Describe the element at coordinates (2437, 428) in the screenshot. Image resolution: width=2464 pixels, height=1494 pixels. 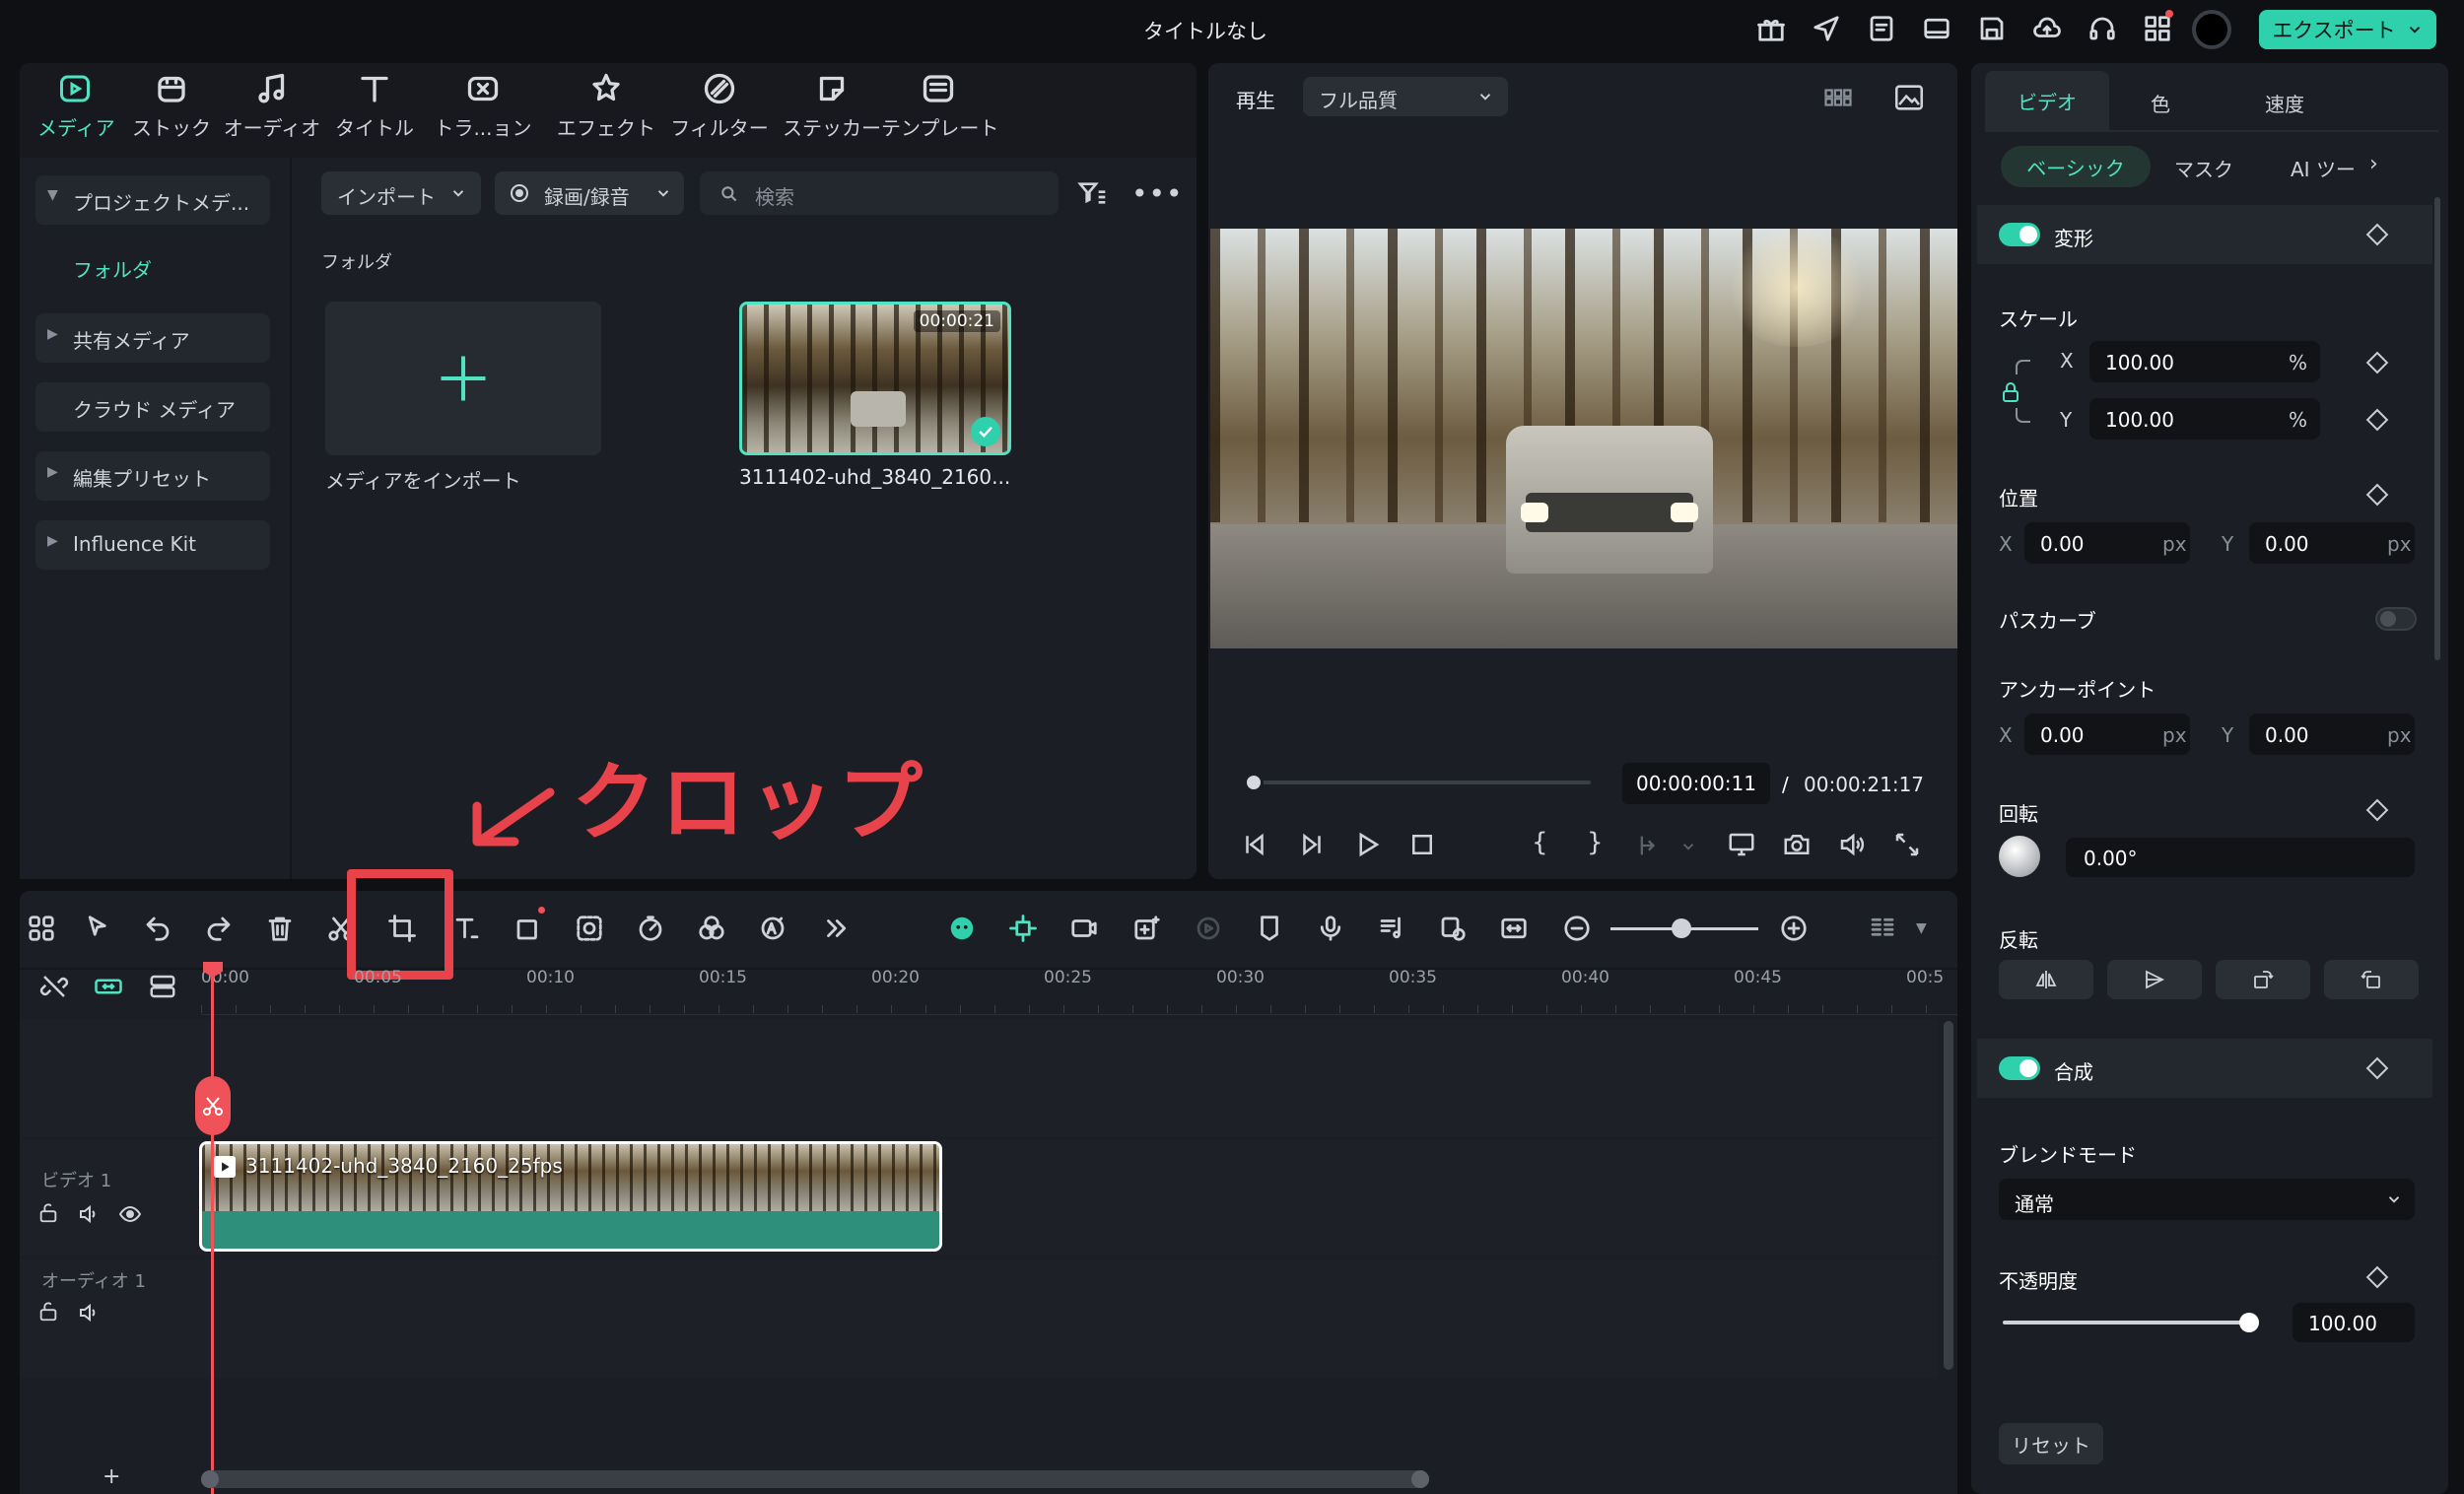
I see `inspector-scrollbar` at that location.